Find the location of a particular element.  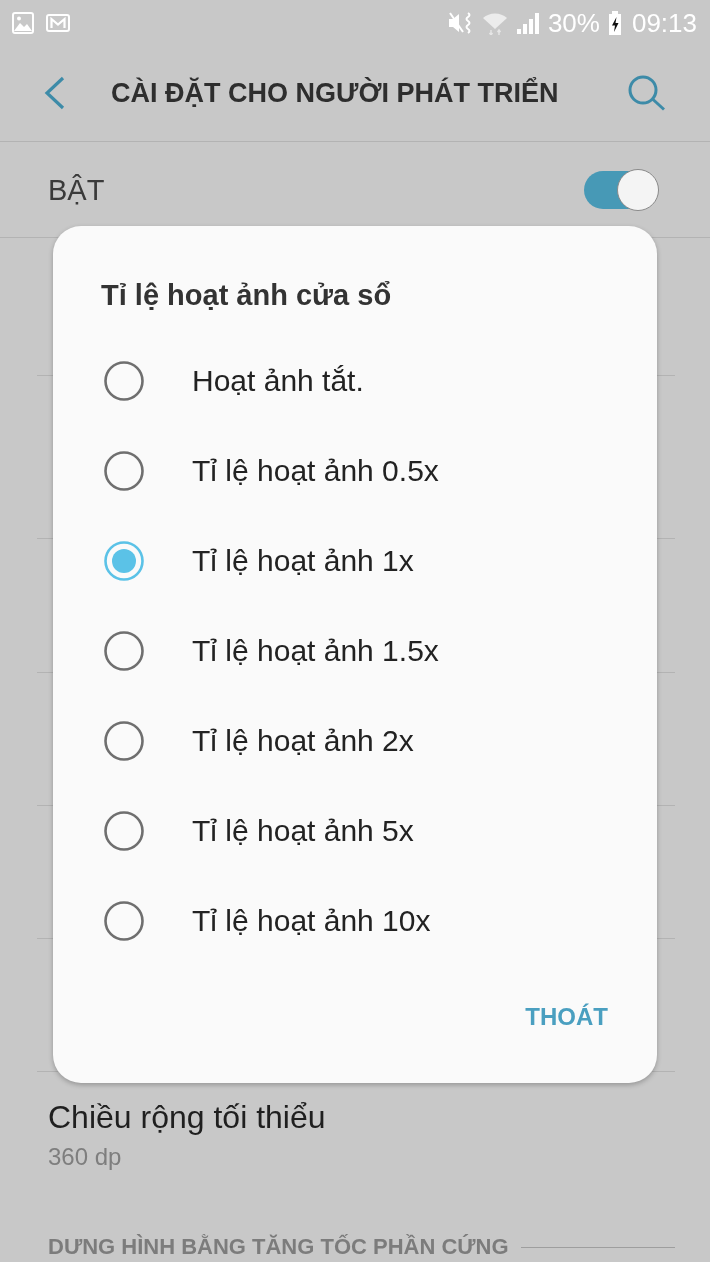

toggle-switch is located at coordinates (621, 189).